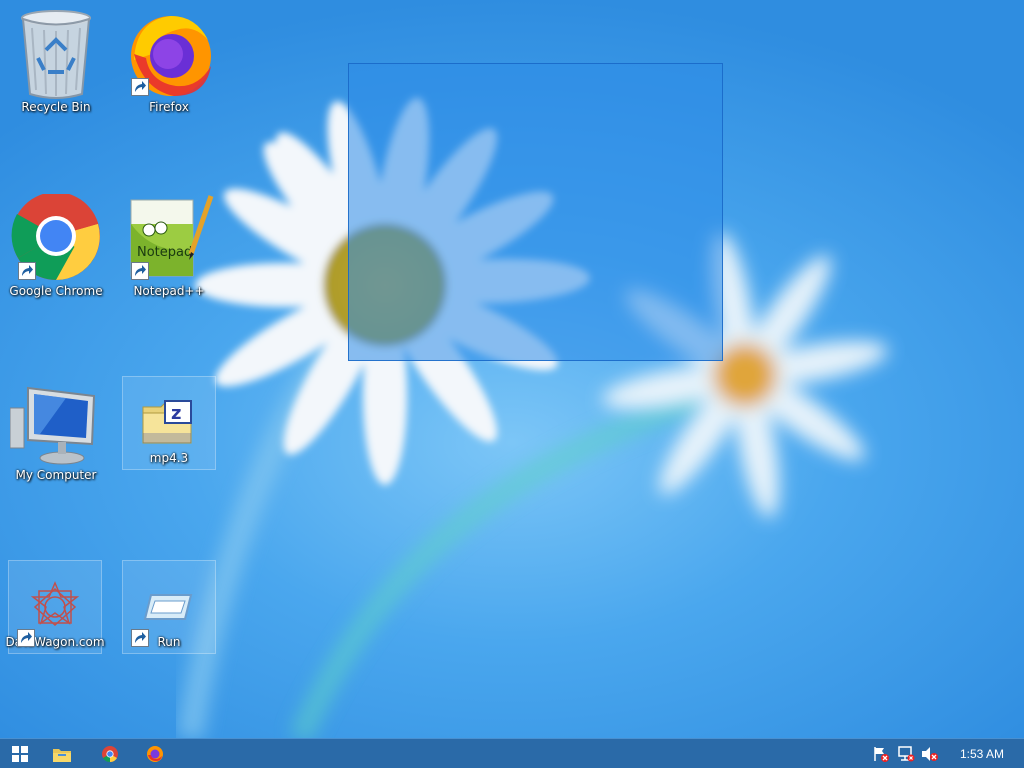  I want to click on start-button, so click(20, 754).